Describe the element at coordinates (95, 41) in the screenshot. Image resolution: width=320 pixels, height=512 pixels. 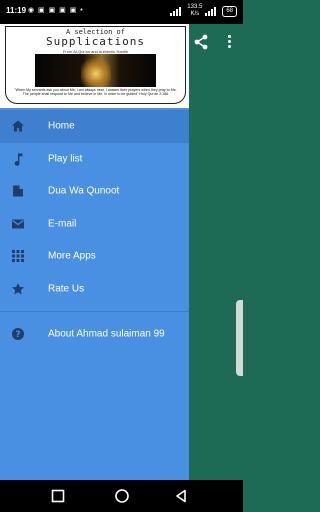
I see `banner-title: Supplications` at that location.